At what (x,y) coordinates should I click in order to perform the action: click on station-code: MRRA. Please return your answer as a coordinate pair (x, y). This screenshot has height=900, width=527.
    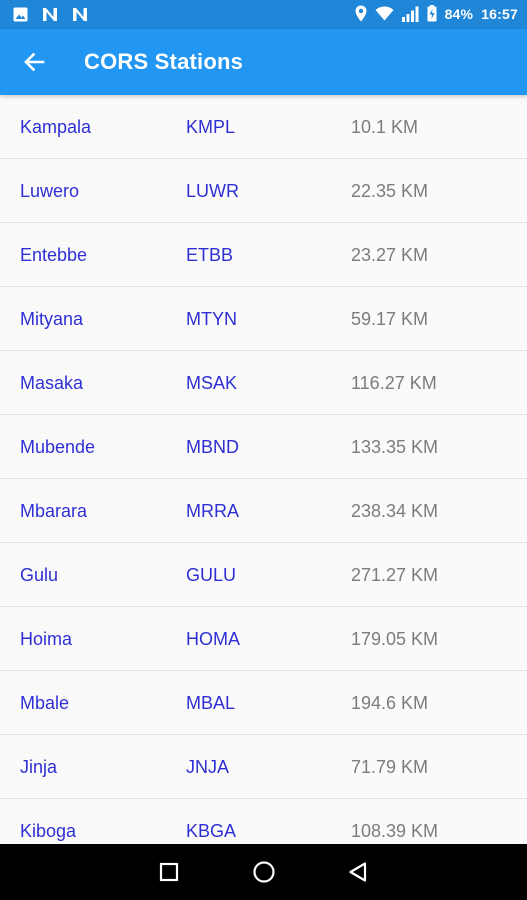
    Looking at the image, I should click on (212, 511).